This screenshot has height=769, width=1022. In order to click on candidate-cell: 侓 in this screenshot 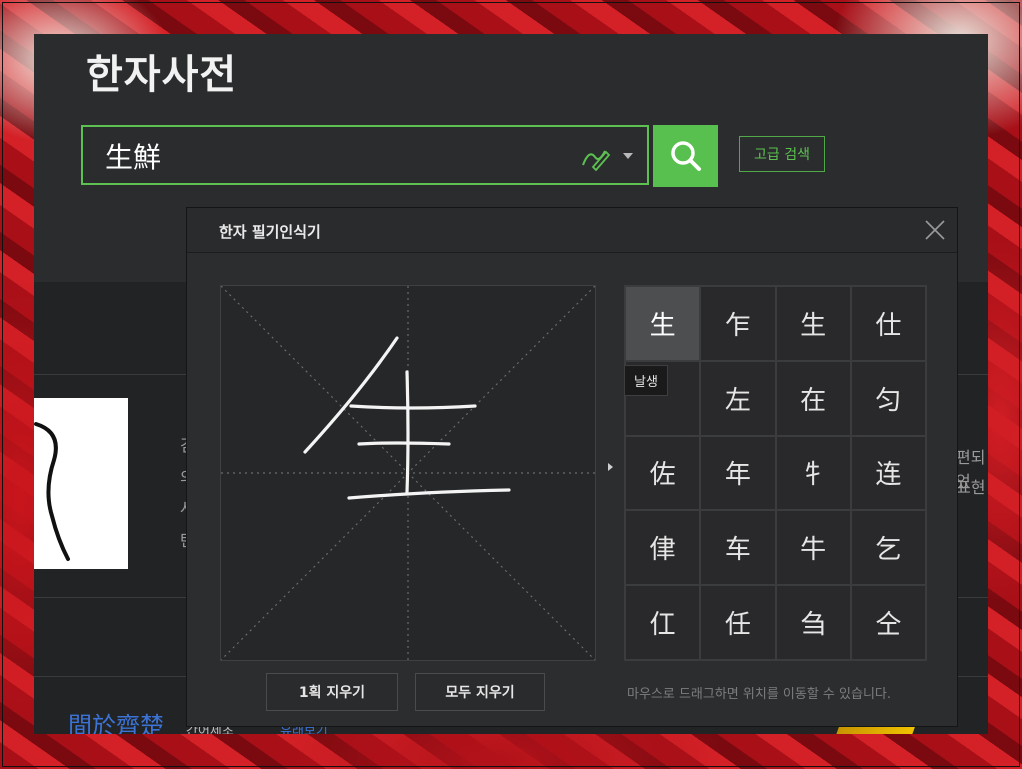, I will do `click(663, 548)`.